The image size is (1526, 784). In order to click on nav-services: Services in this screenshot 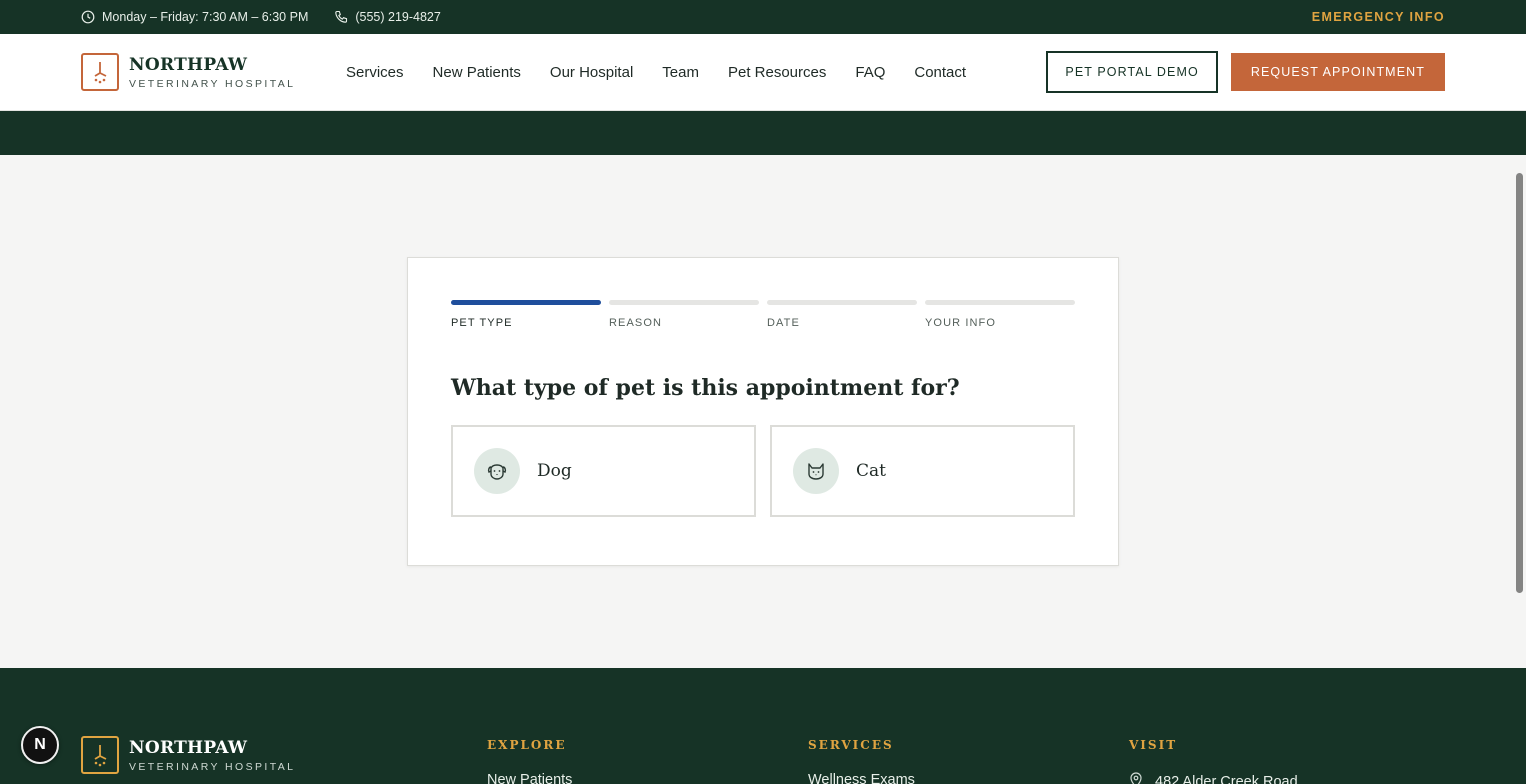, I will do `click(375, 72)`.